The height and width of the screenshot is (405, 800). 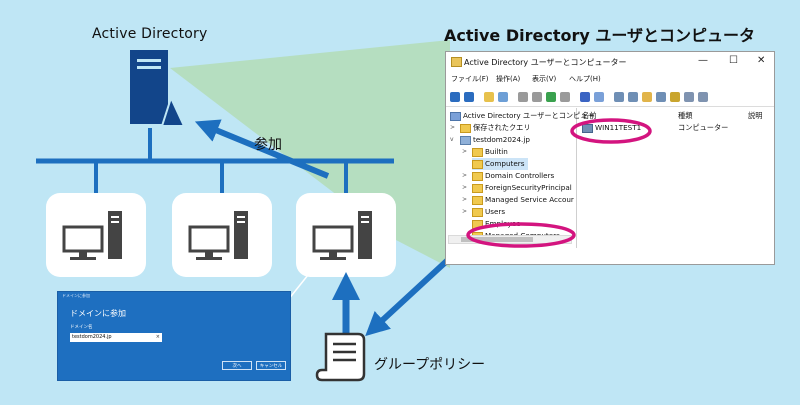 What do you see at coordinates (559, 183) in the screenshot?
I see `highlight-overlay` at bounding box center [559, 183].